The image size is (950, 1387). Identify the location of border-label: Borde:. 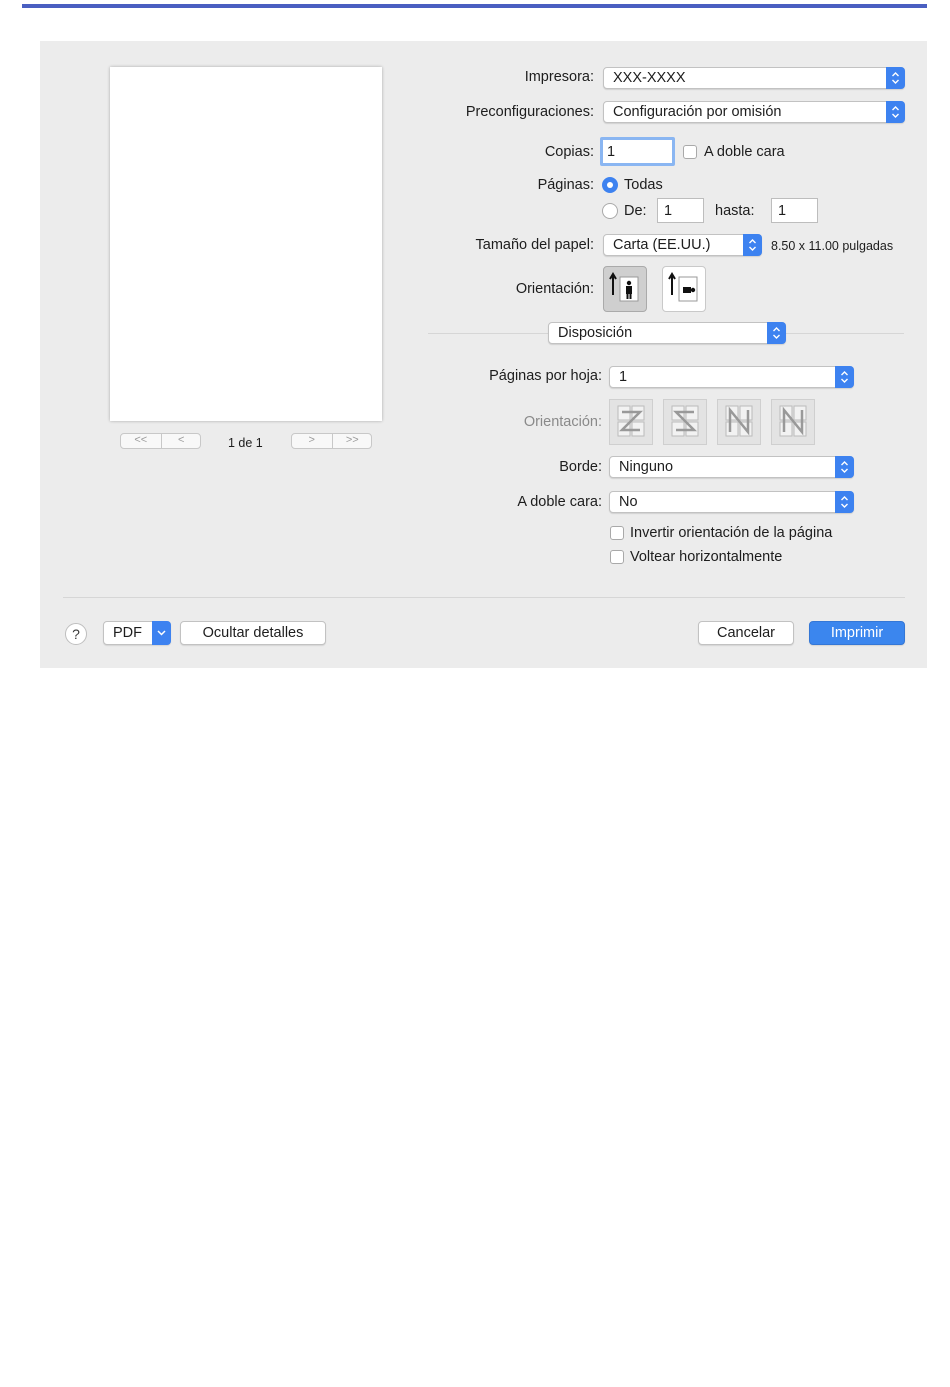
(580, 467).